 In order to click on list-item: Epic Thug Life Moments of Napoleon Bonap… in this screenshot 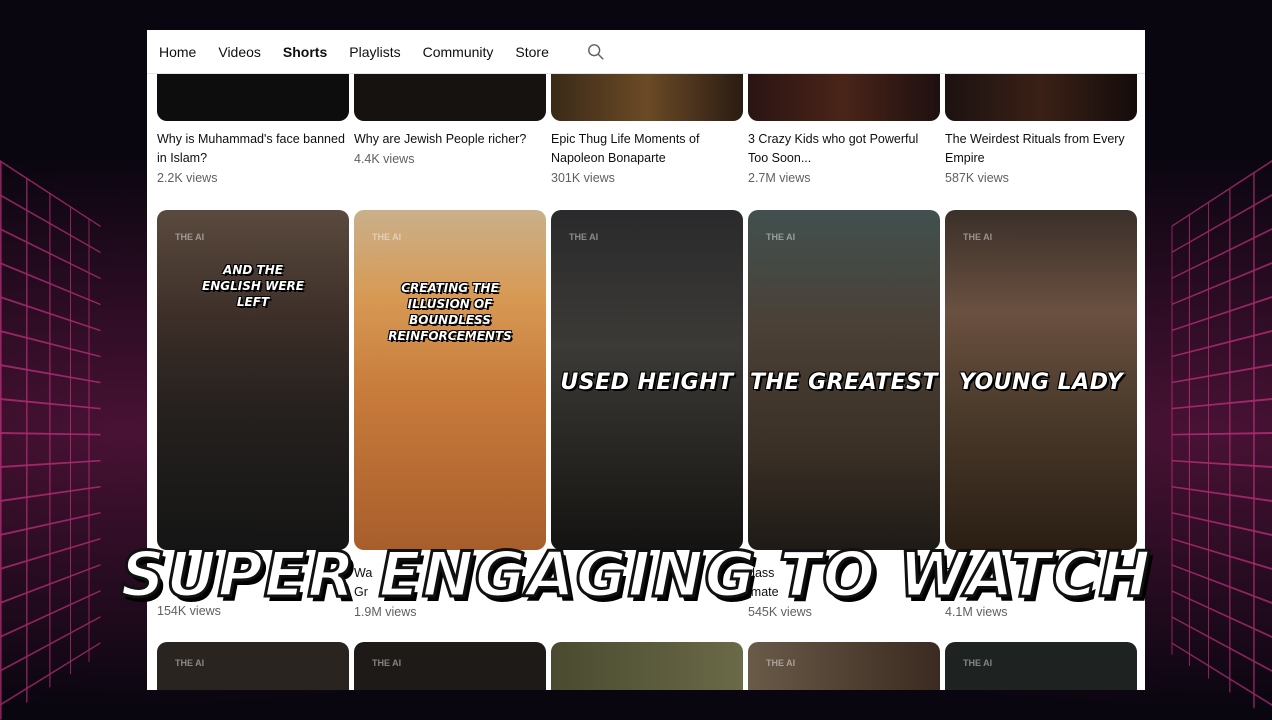, I will do `click(647, 157)`.